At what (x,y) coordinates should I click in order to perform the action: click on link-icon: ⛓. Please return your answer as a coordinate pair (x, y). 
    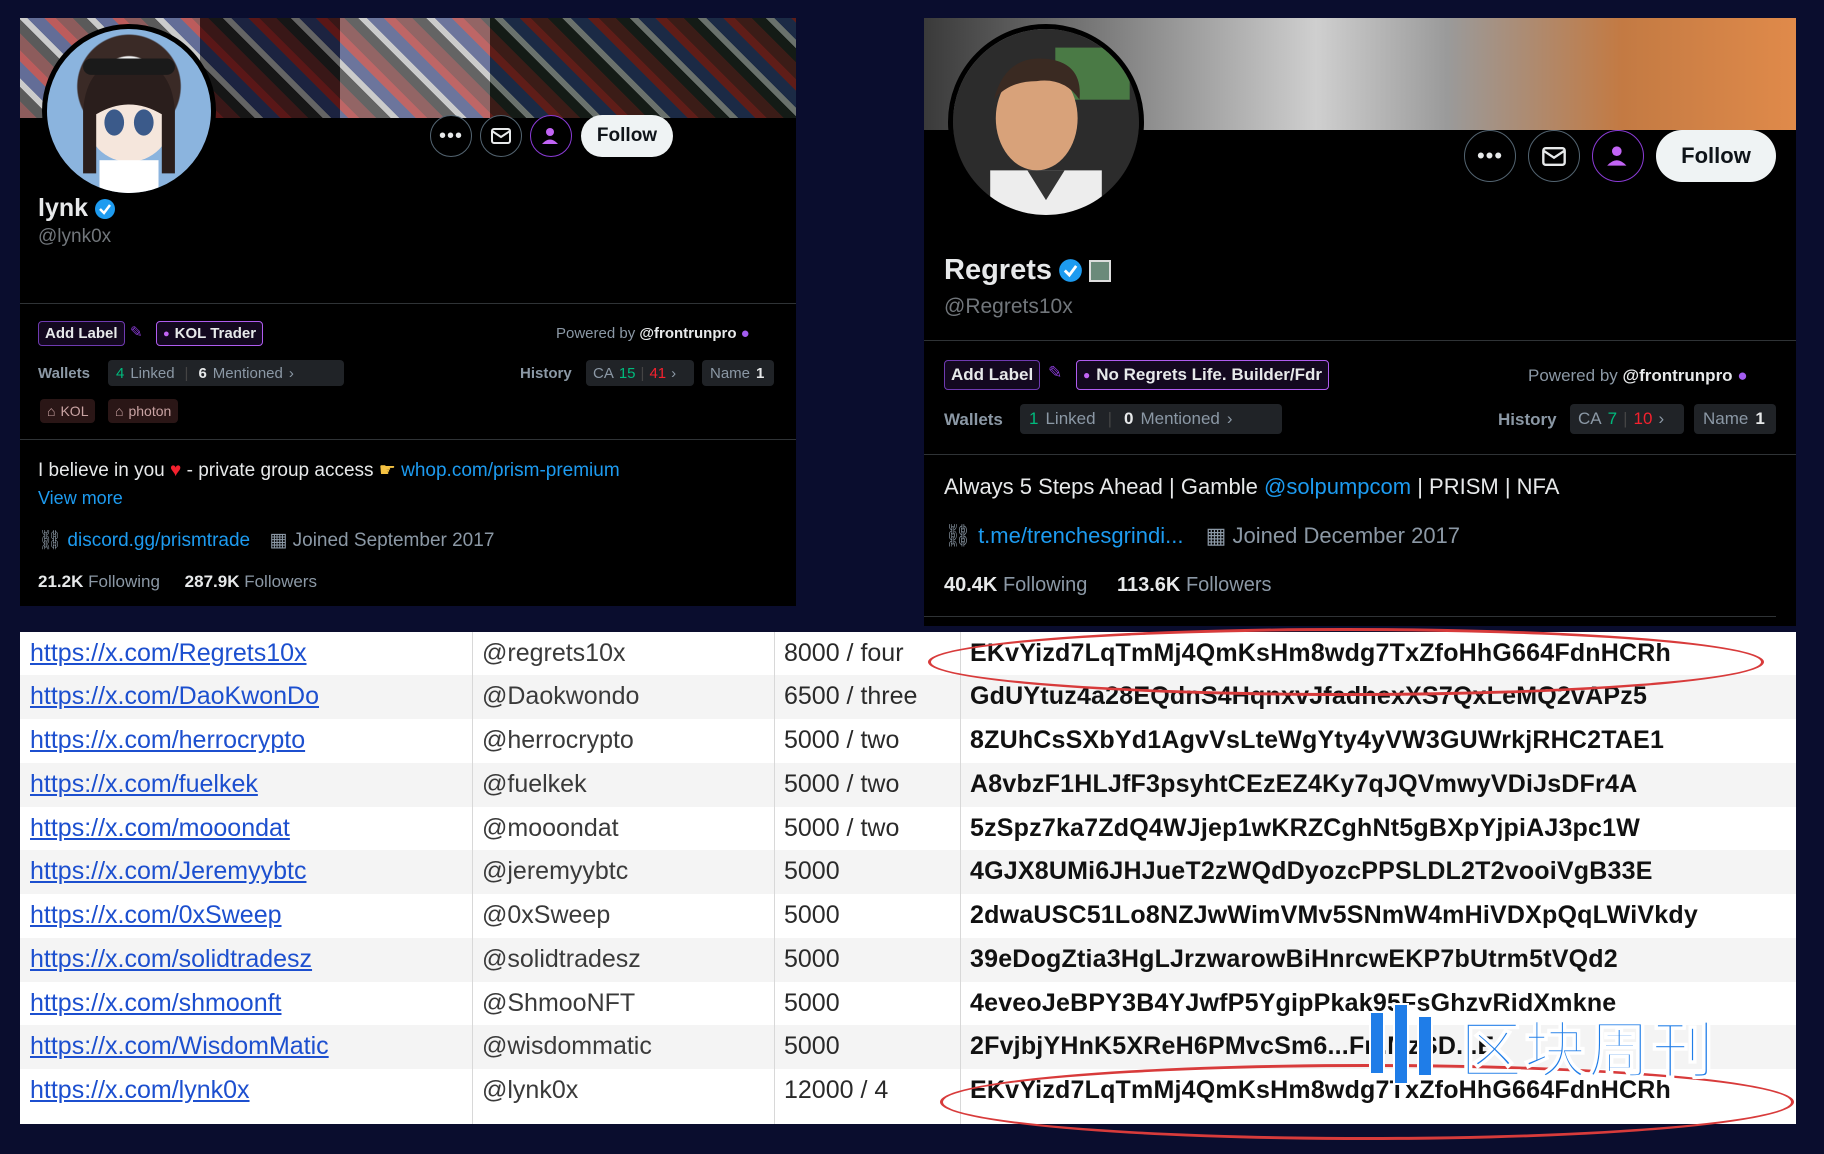
    Looking at the image, I should click on (958, 535).